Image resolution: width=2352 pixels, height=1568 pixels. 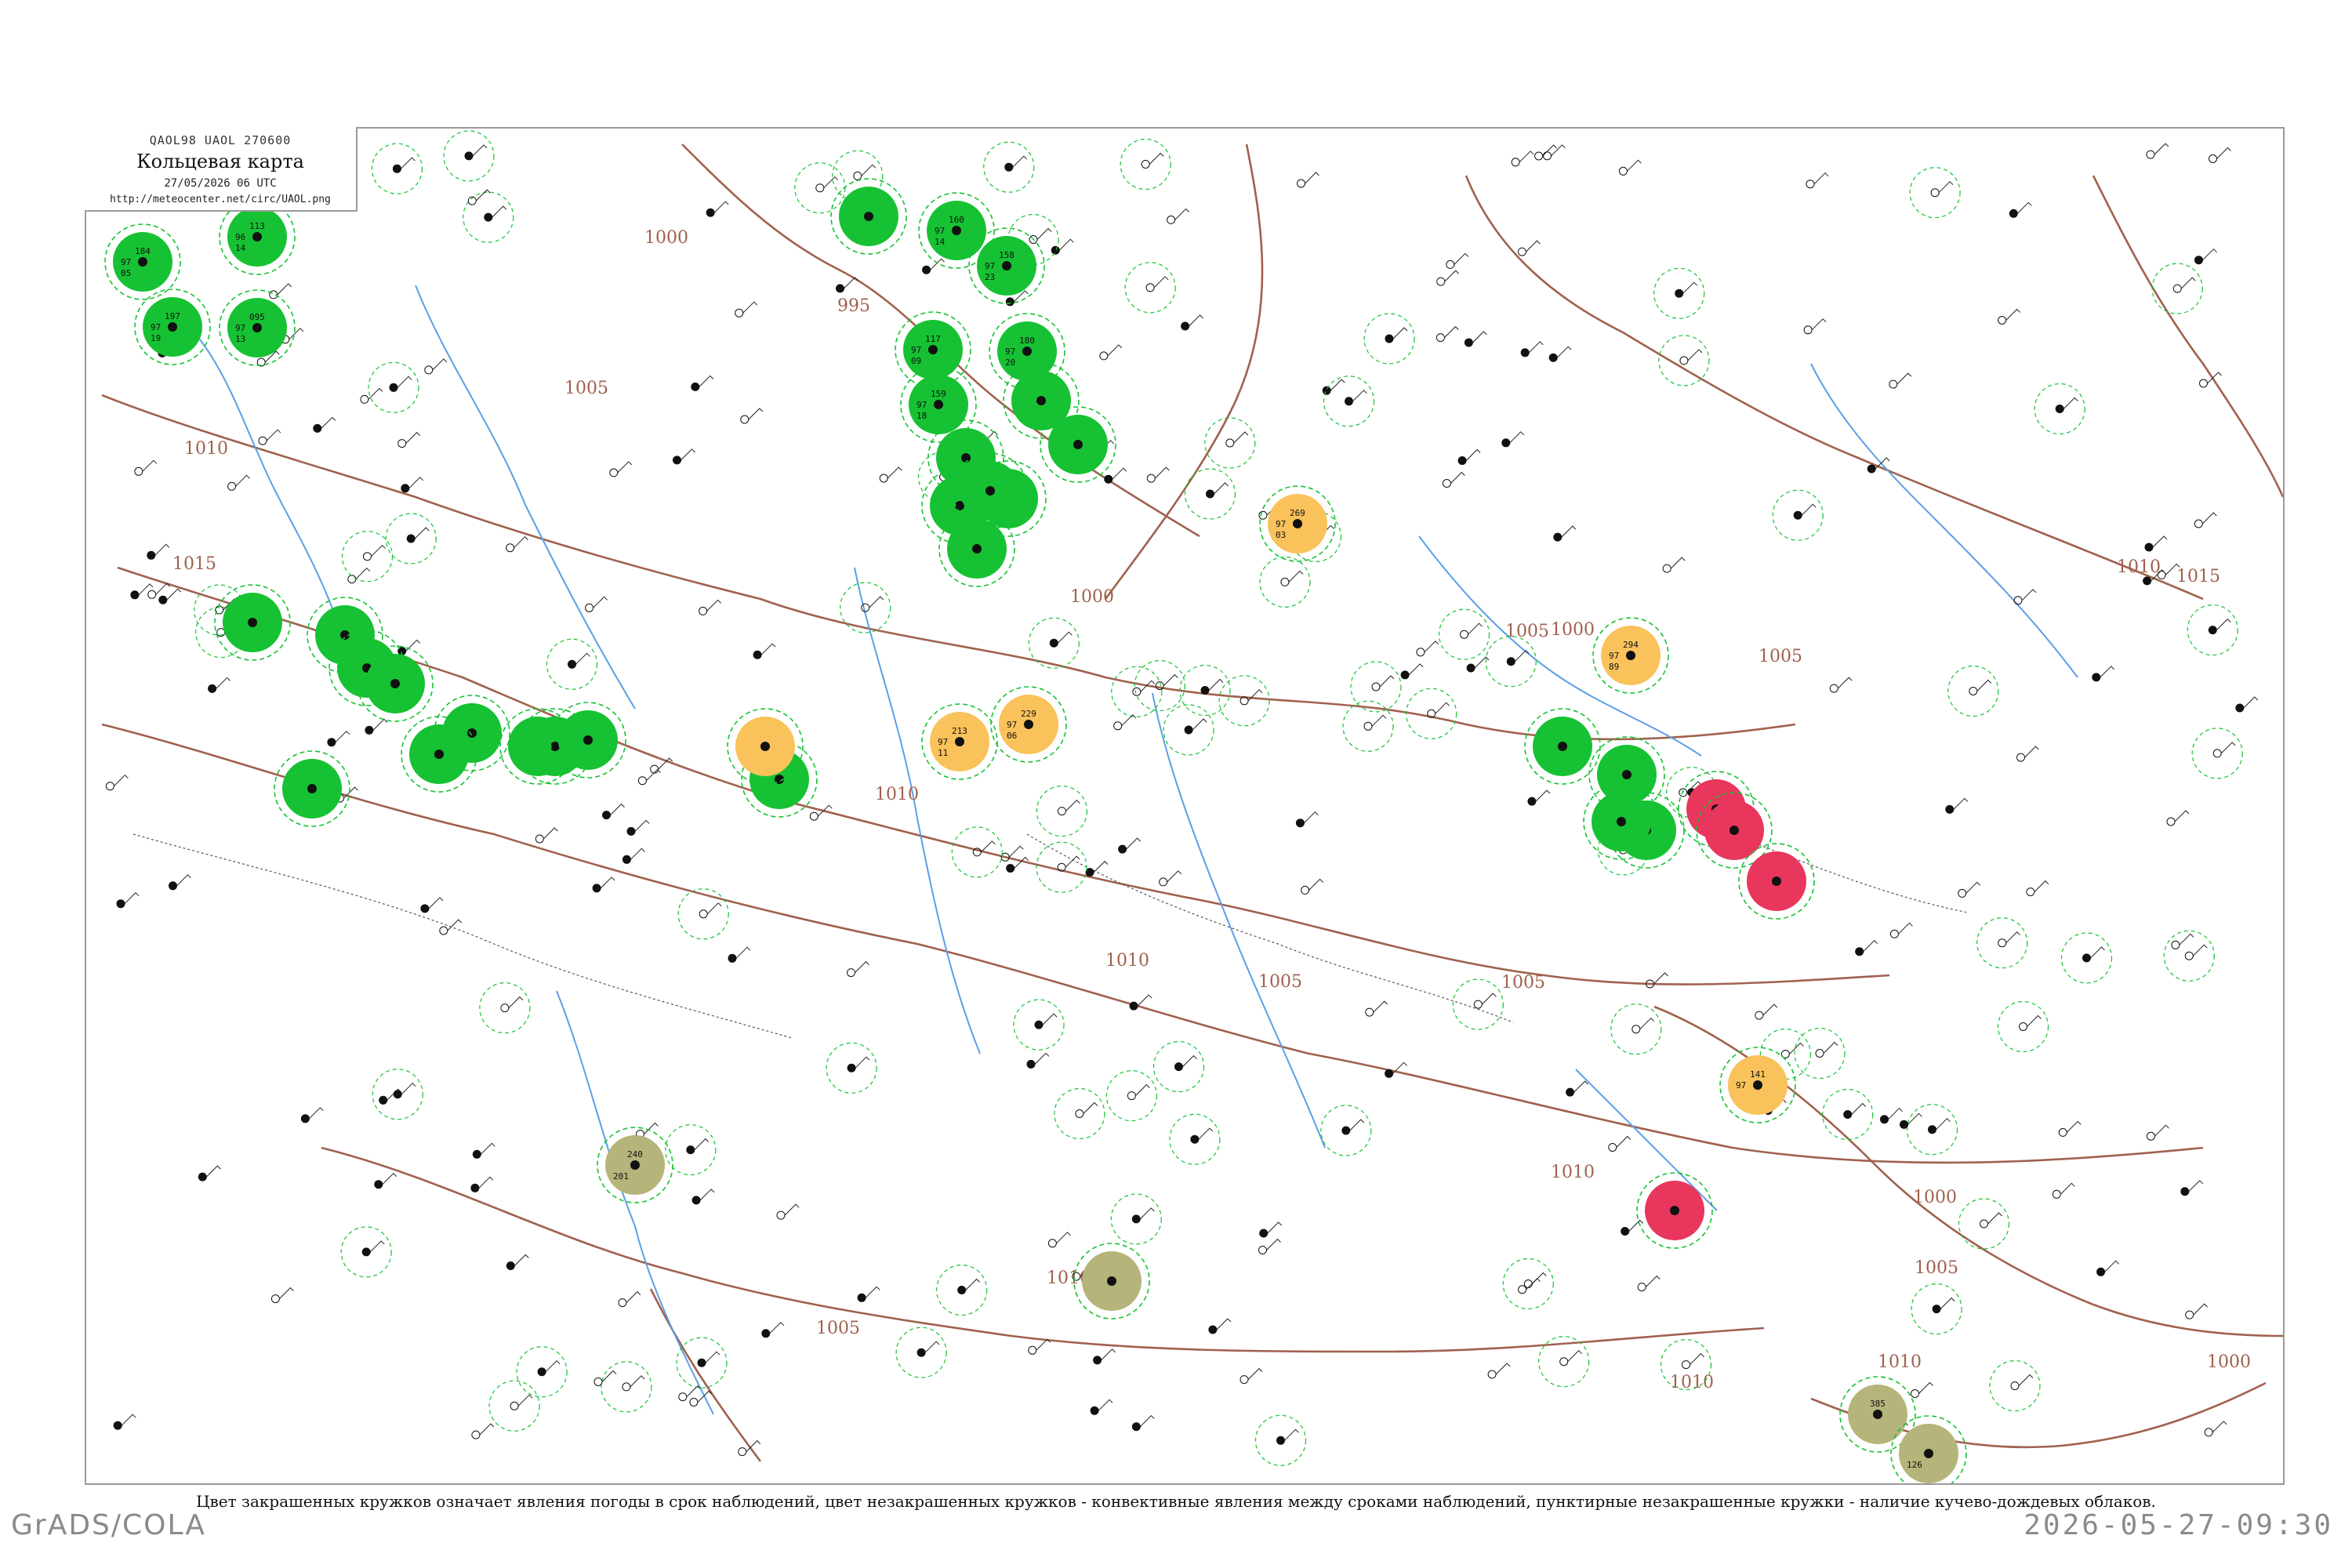 I want to click on station-marker: 141 97, so click(x=1757, y=1085).